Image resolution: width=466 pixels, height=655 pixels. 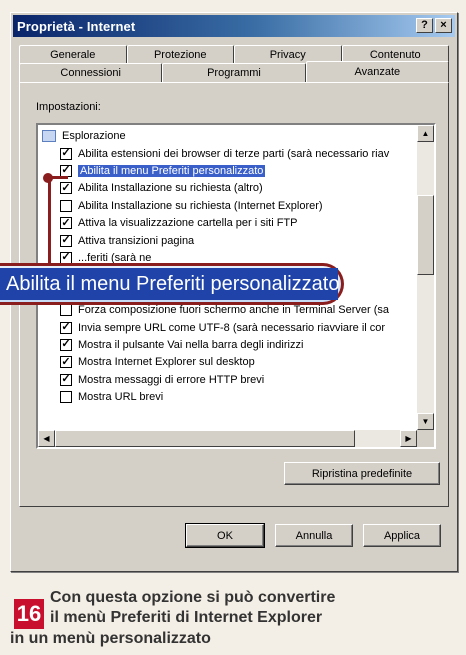 I want to click on setting-label: Mostra messaggi di errore HTTP brevi, so click(x=171, y=379).